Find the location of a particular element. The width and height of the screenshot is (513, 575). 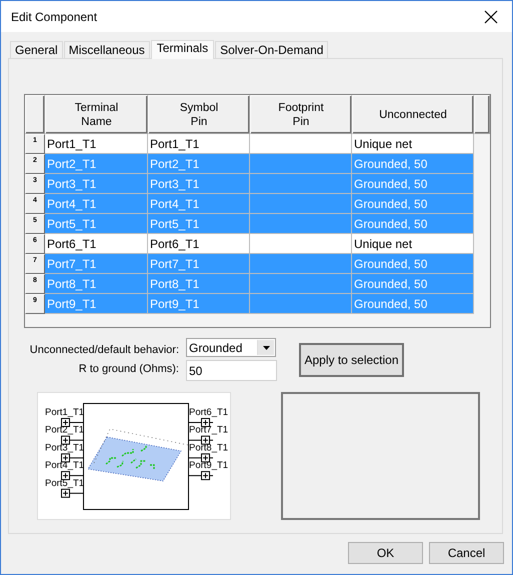

port-label: Port7_T1 is located at coordinates (208, 430).